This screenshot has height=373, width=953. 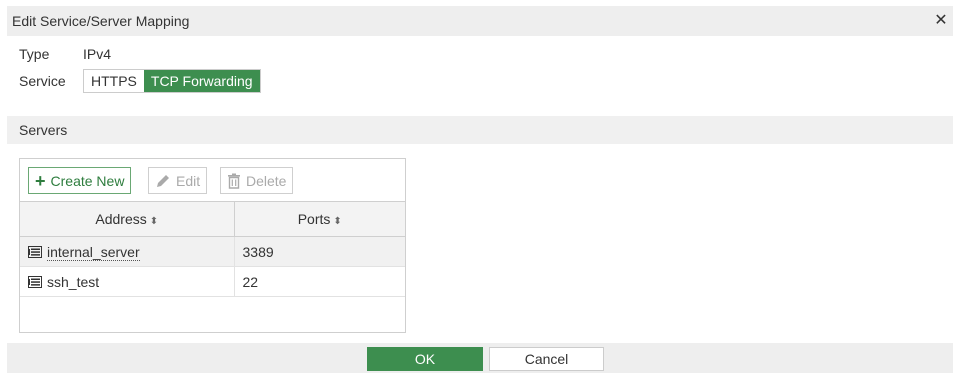 What do you see at coordinates (425, 359) in the screenshot?
I see `ok-button: OK` at bounding box center [425, 359].